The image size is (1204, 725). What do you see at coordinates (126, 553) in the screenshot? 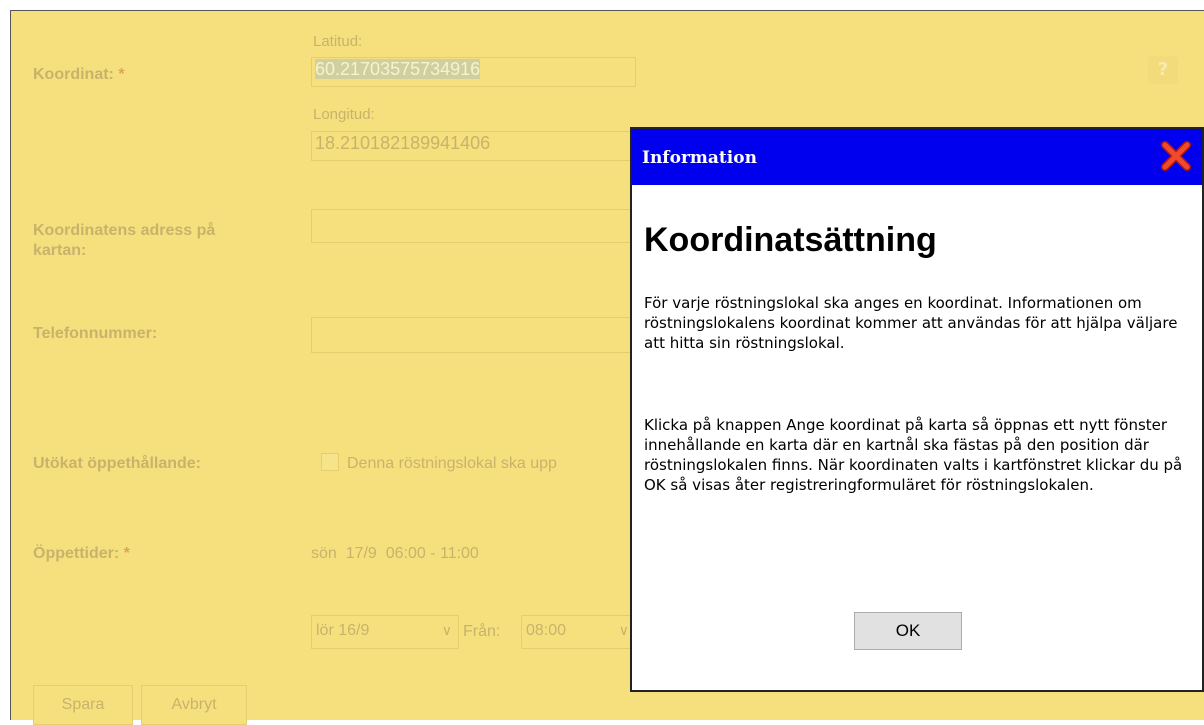
I see `required-mark-opening: *` at bounding box center [126, 553].